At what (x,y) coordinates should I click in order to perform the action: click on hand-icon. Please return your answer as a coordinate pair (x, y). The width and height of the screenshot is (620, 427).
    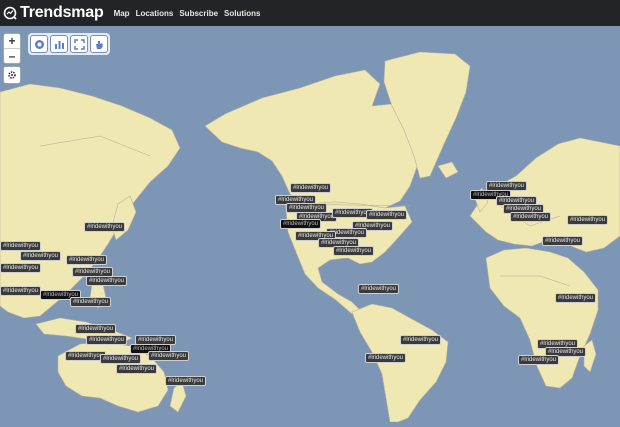
    Looking at the image, I should click on (99, 44).